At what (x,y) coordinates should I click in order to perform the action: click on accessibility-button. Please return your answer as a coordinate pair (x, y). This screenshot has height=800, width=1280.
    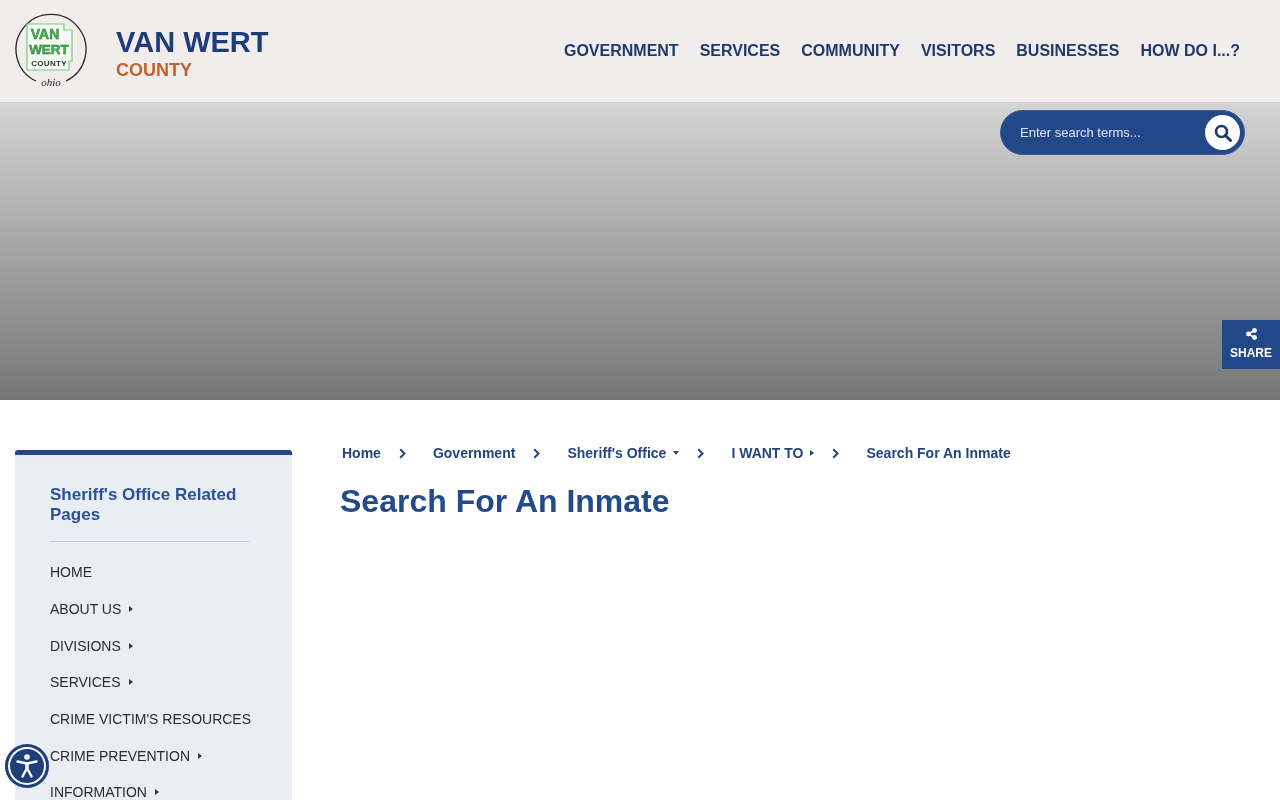
    Looking at the image, I should click on (27, 766).